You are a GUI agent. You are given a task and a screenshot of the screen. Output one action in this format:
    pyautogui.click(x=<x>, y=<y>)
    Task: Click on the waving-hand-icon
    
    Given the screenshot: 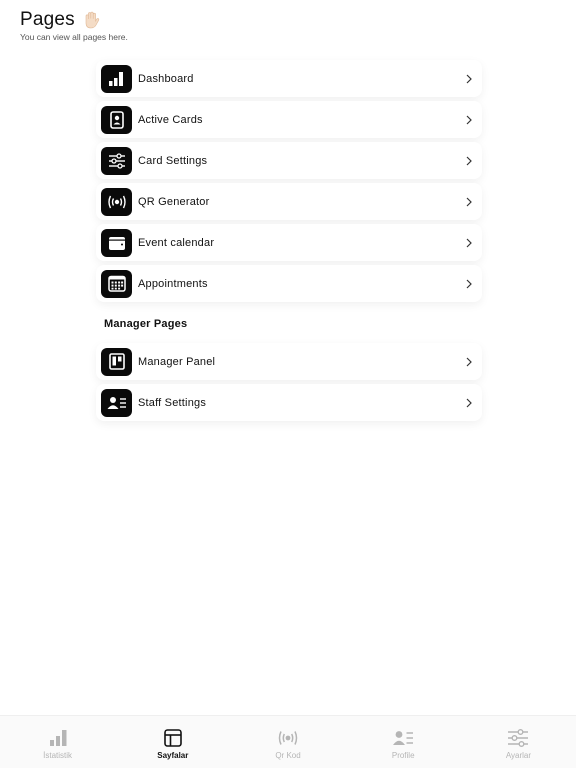 What is the action you would take?
    pyautogui.click(x=92, y=20)
    